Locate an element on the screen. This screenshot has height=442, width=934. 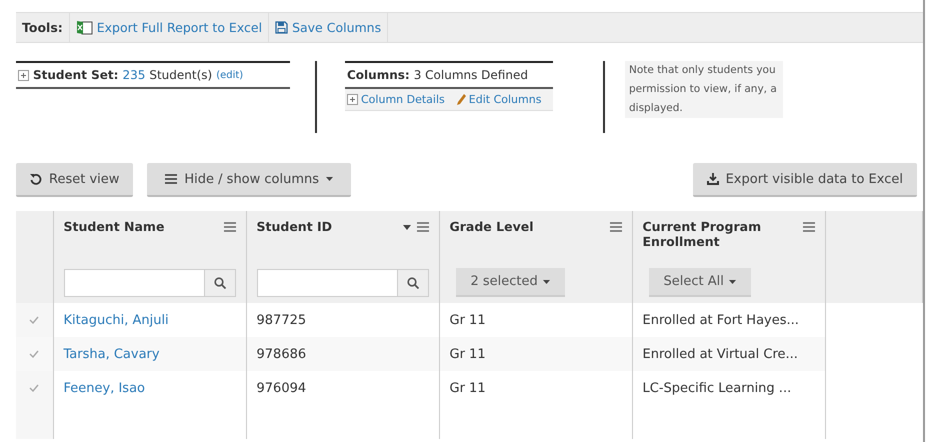
column-header: Student Name is located at coordinates (114, 226).